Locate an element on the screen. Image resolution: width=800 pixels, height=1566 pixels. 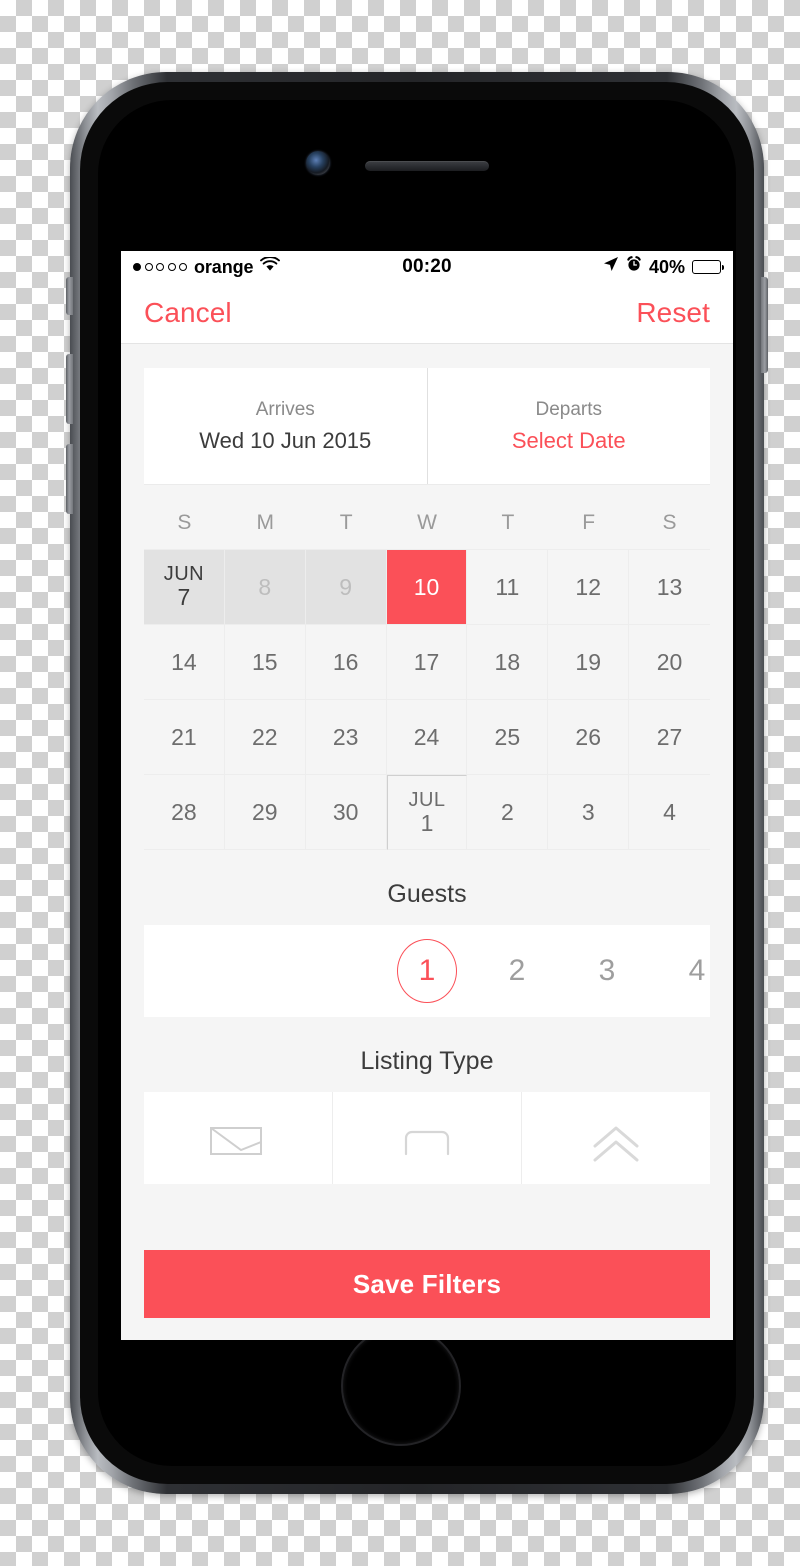
calendar-day-number: 4 is located at coordinates (669, 811).